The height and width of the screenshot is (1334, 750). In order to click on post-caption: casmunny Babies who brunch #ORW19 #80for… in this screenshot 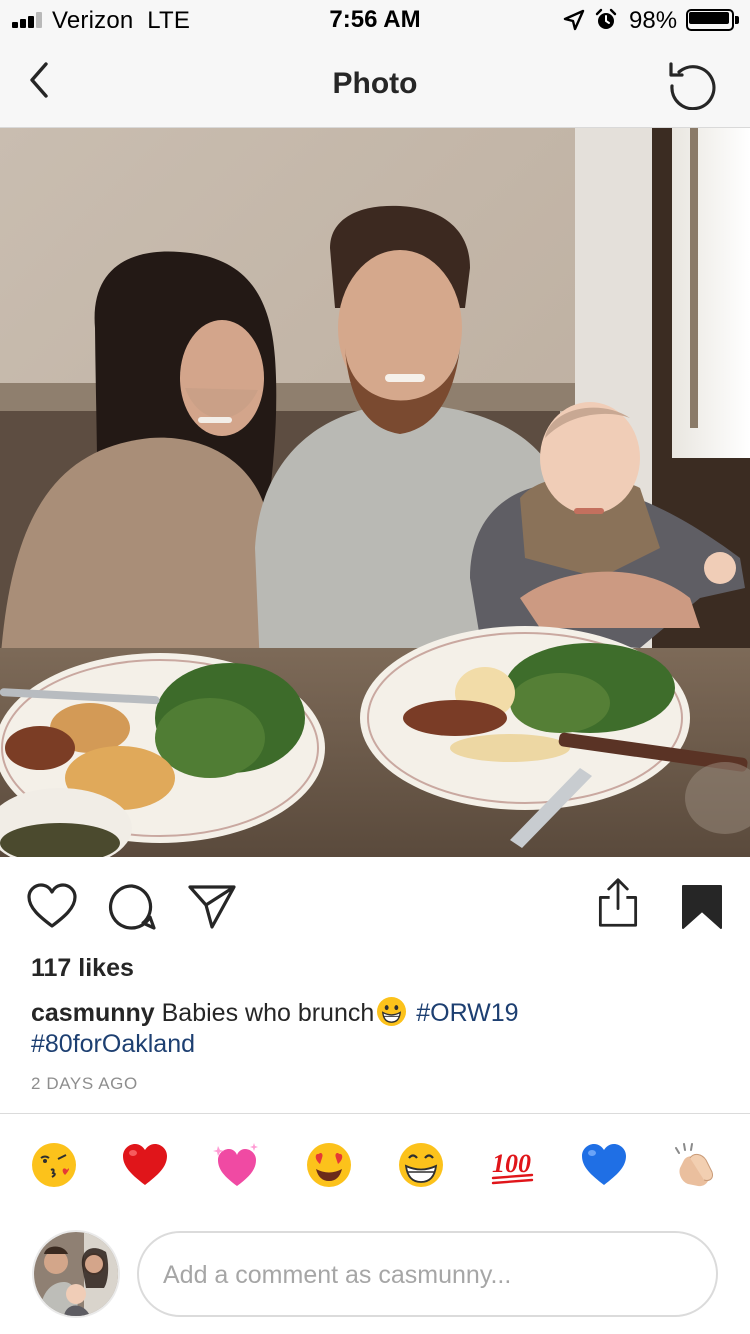, I will do `click(376, 1028)`.